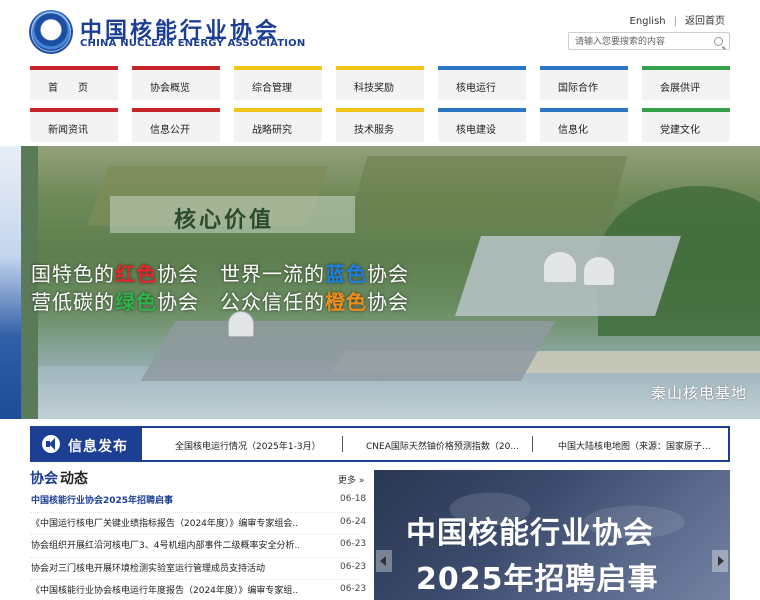  I want to click on nav-item-label: 信息化, so click(573, 130).